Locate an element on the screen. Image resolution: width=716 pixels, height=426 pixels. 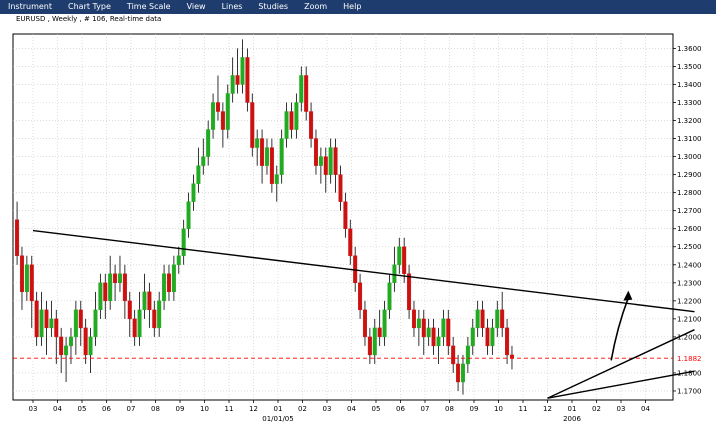
x-year-label: 01/01/05 is located at coordinates (277, 419).